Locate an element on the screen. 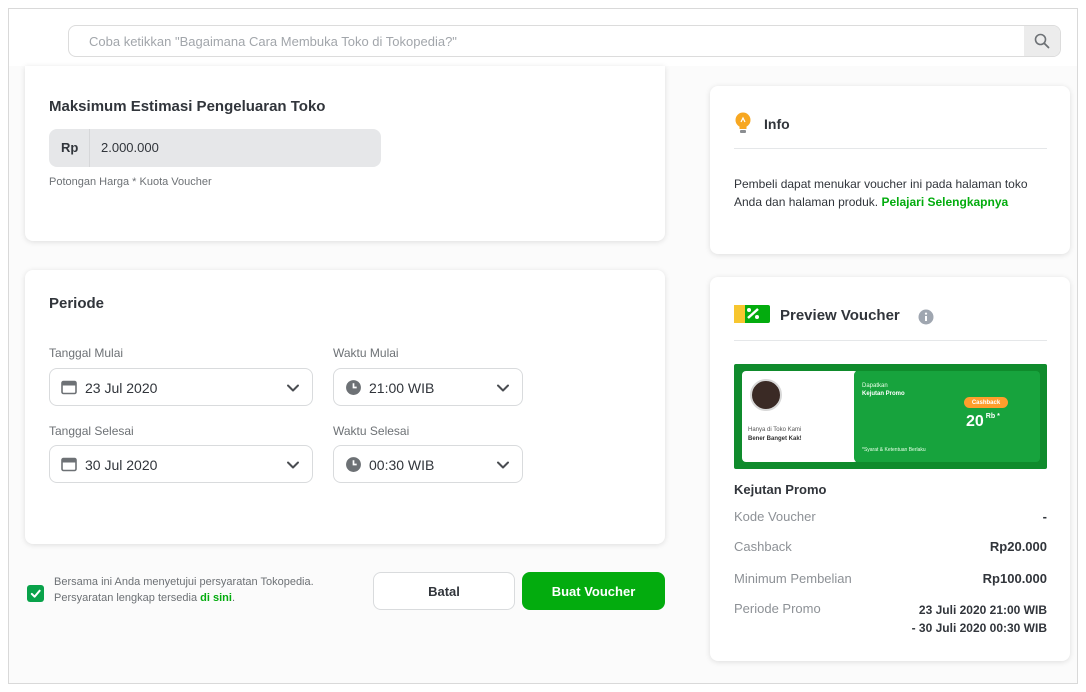 This screenshot has width=1086, height=692. field-divider is located at coordinates (89, 148).